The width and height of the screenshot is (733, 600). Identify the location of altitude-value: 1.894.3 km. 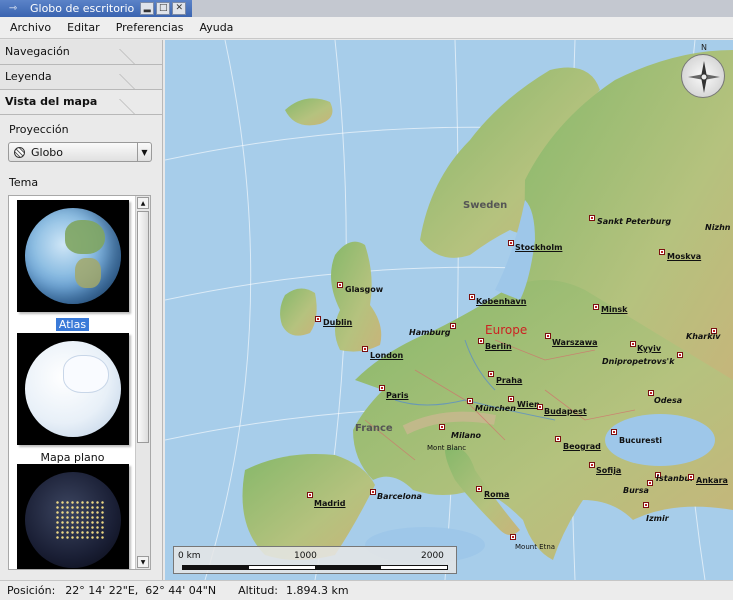
(317, 590).